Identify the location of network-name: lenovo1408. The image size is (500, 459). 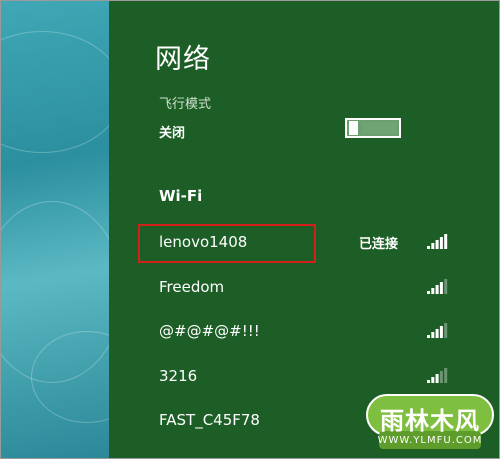
(203, 242).